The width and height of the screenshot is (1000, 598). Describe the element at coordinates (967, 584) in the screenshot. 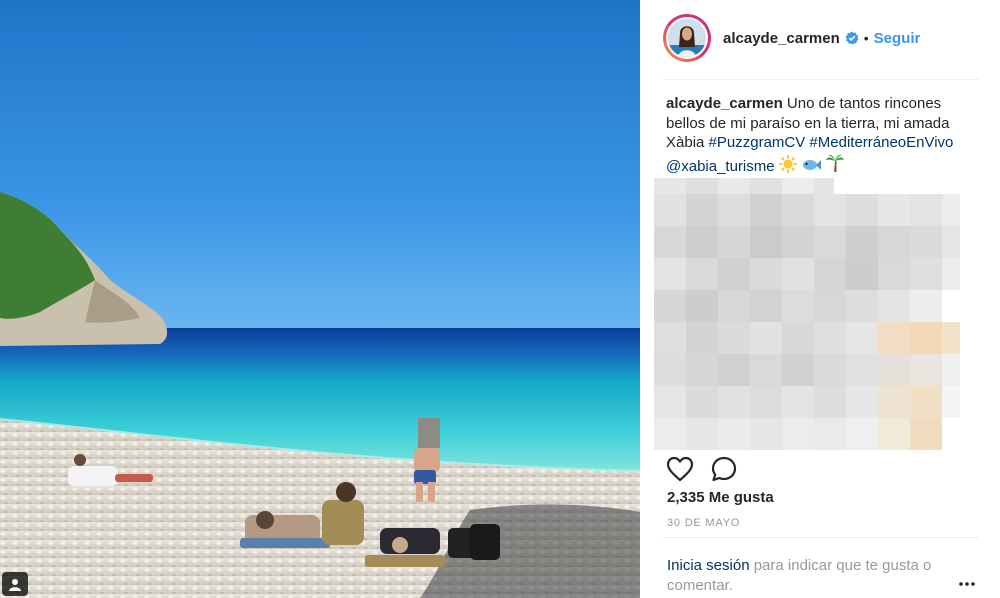

I see `more-options-icon` at that location.